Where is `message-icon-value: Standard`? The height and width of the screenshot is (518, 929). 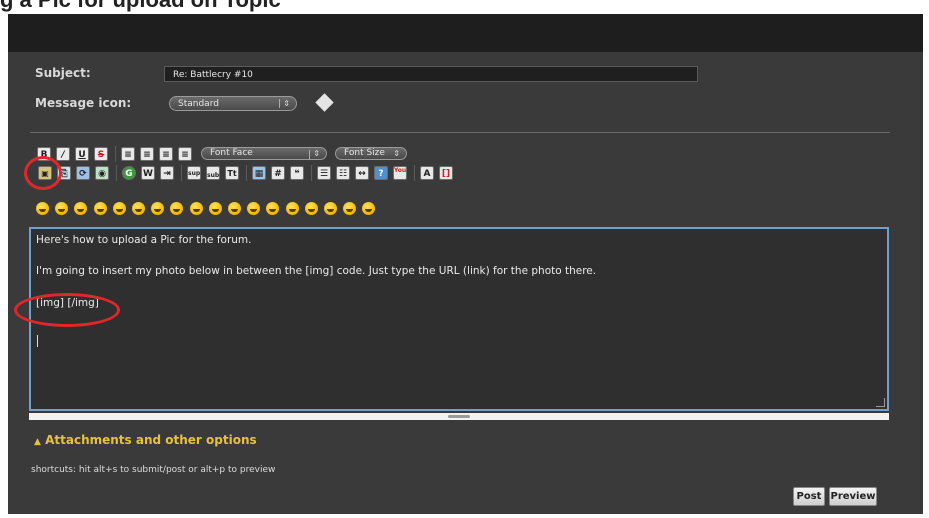
message-icon-value: Standard is located at coordinates (198, 104).